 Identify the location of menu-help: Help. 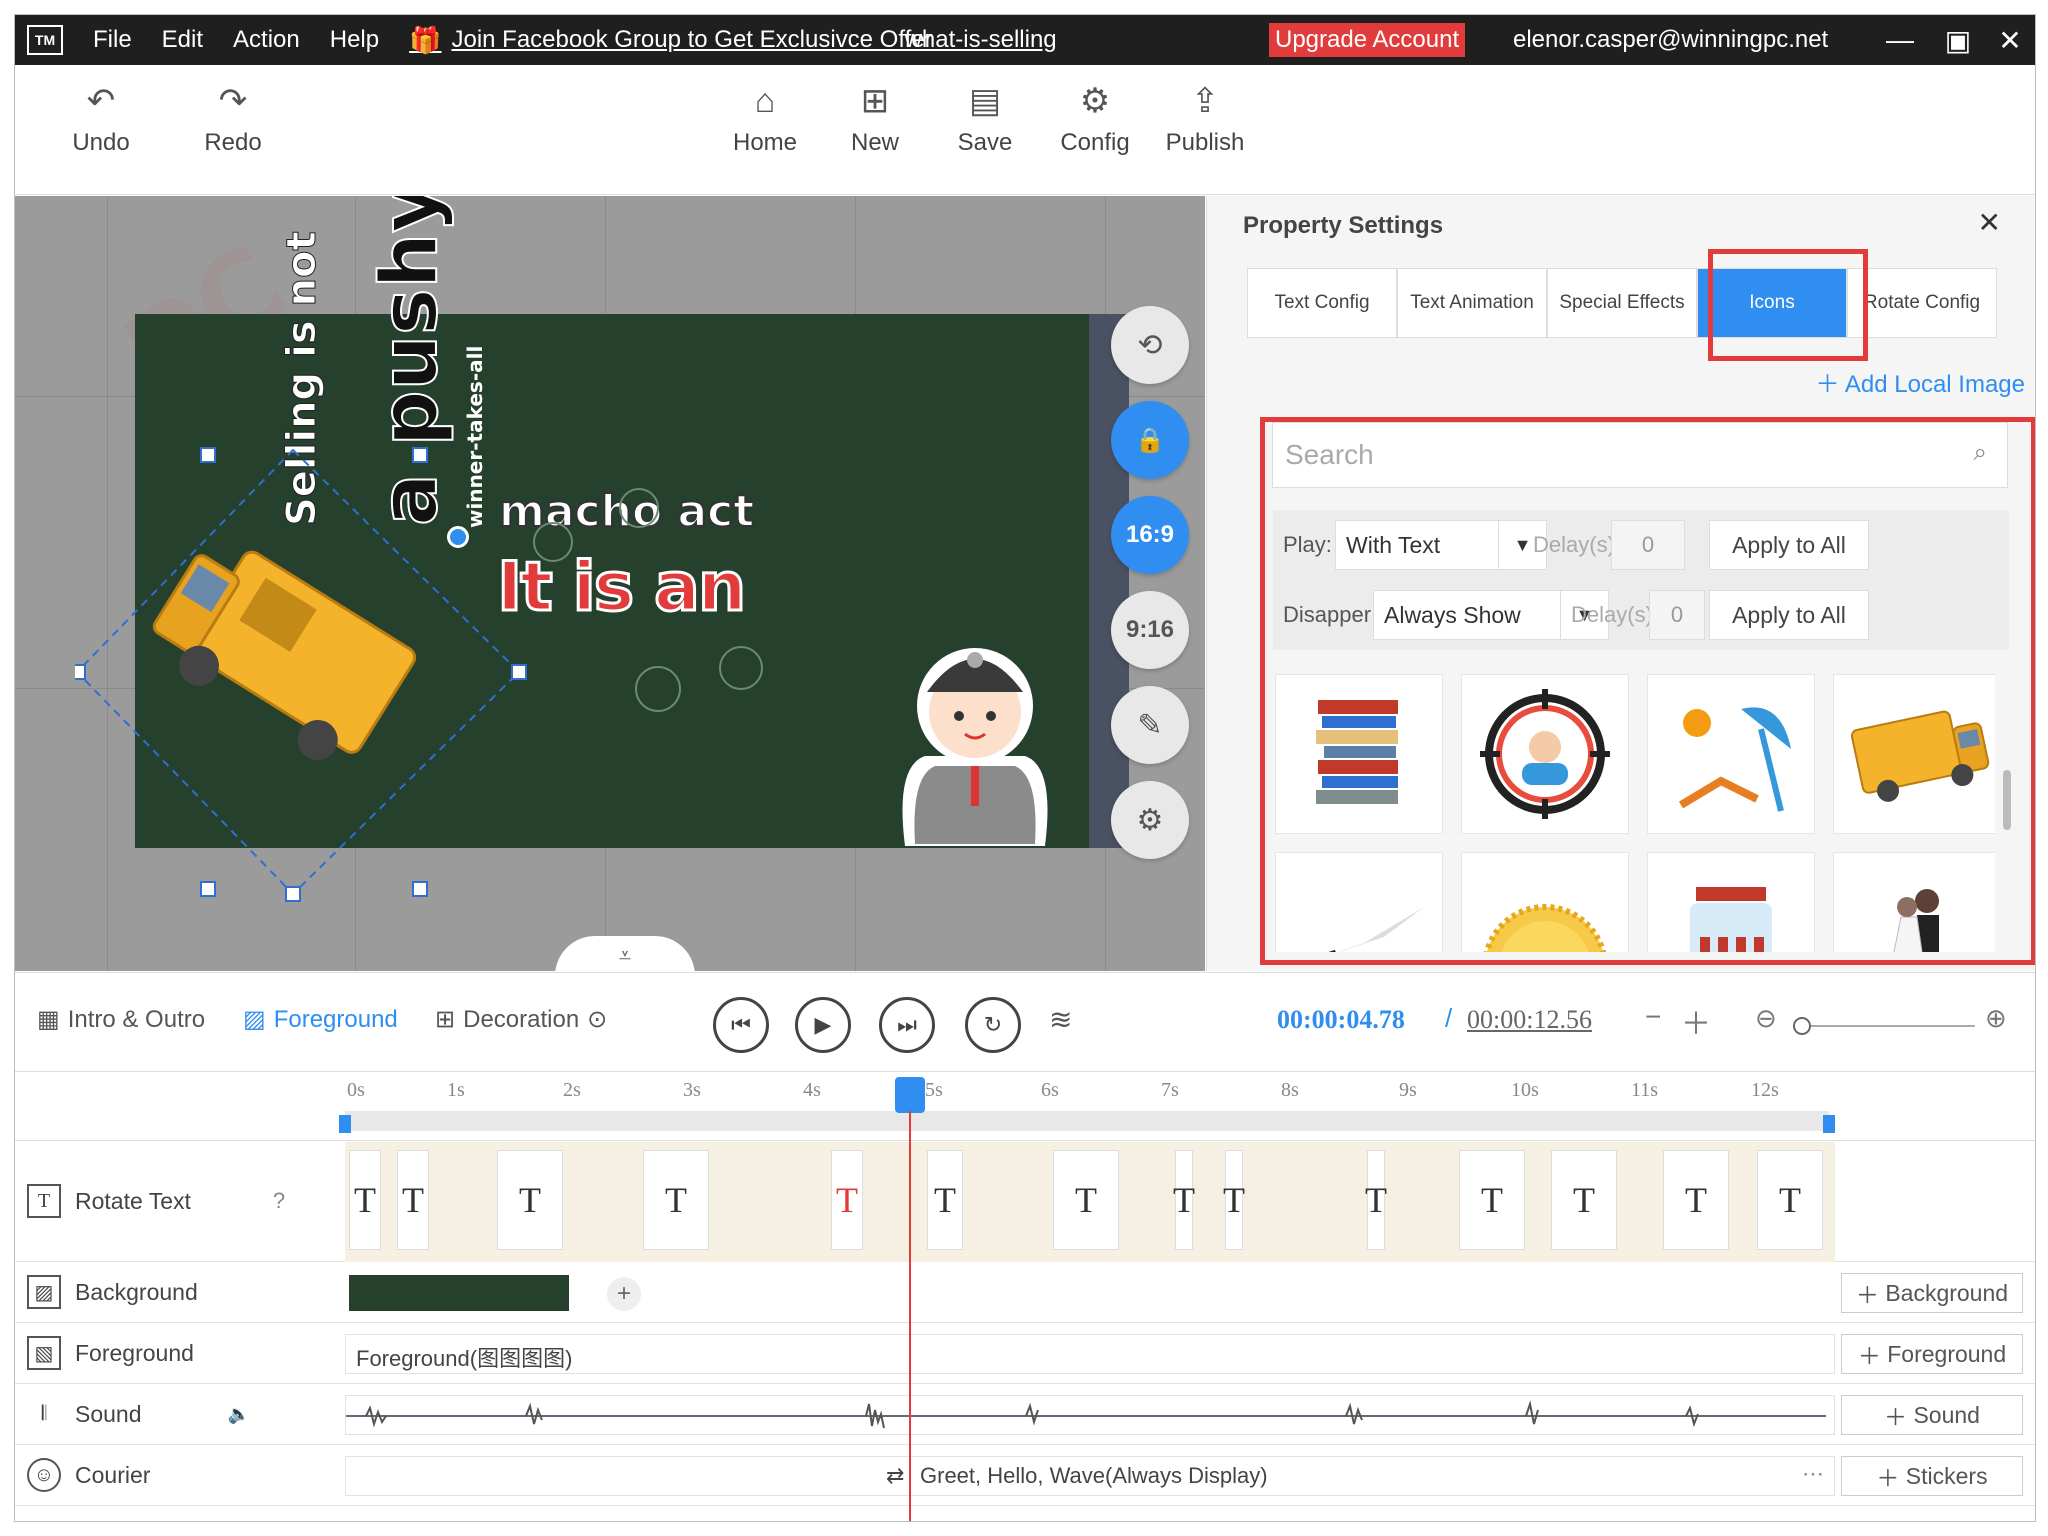
(354, 40).